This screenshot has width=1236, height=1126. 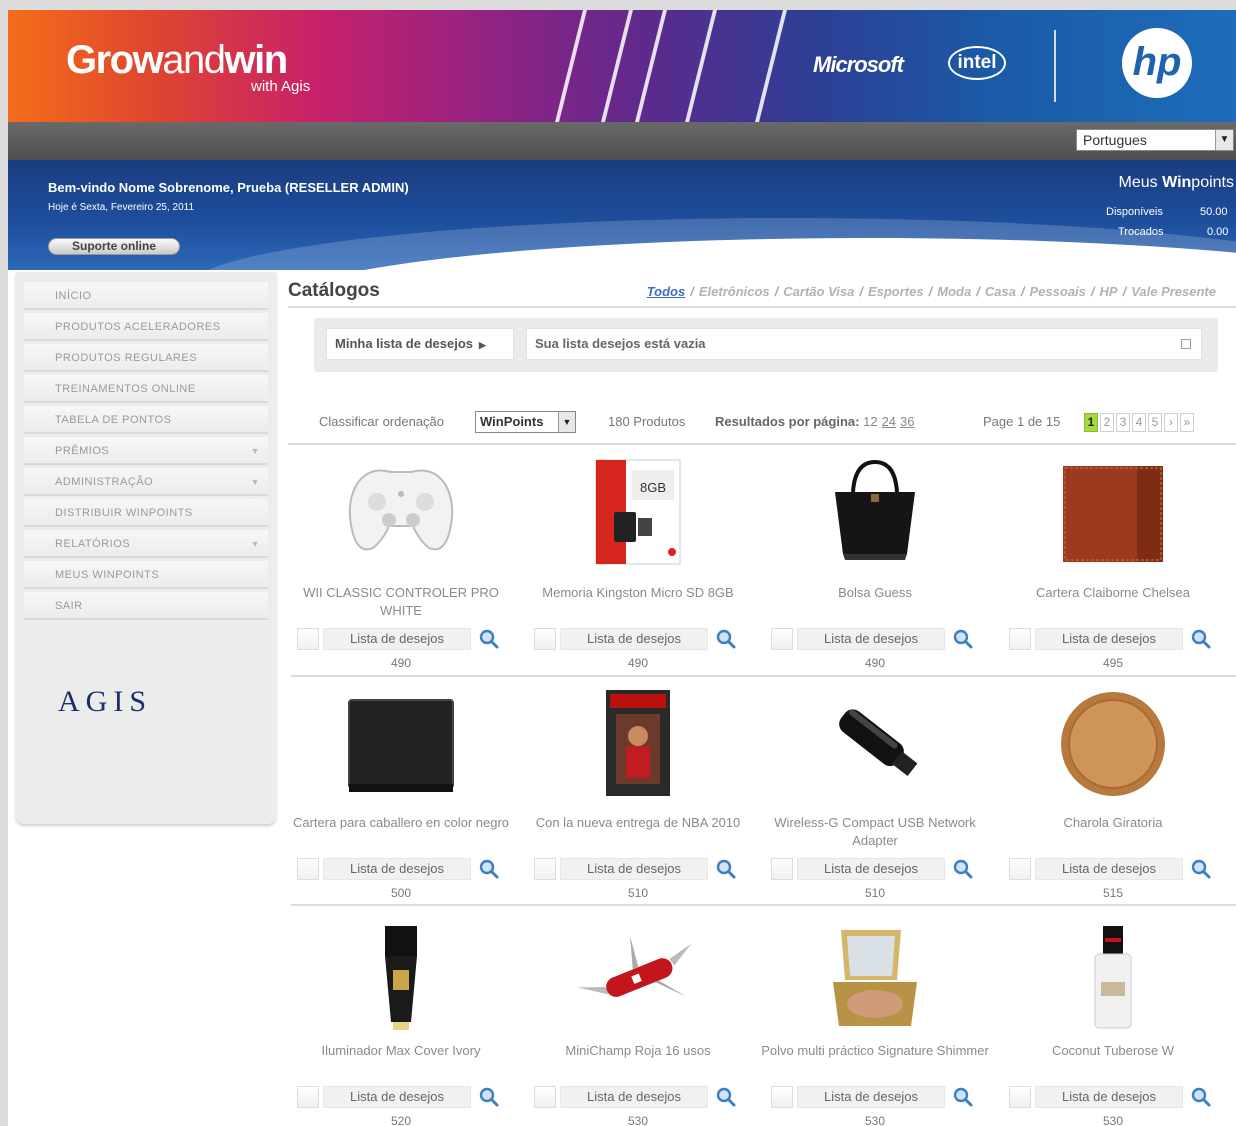 What do you see at coordinates (1186, 344) in the screenshot?
I see `minimize-icon` at bounding box center [1186, 344].